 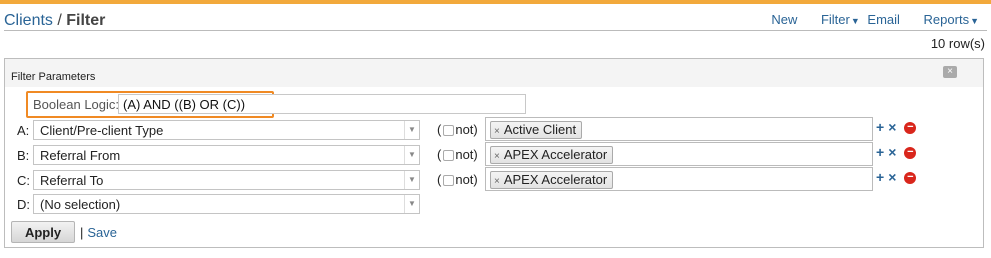 What do you see at coordinates (80, 204) in the screenshot?
I see `field-select-d-value: (No selection)` at bounding box center [80, 204].